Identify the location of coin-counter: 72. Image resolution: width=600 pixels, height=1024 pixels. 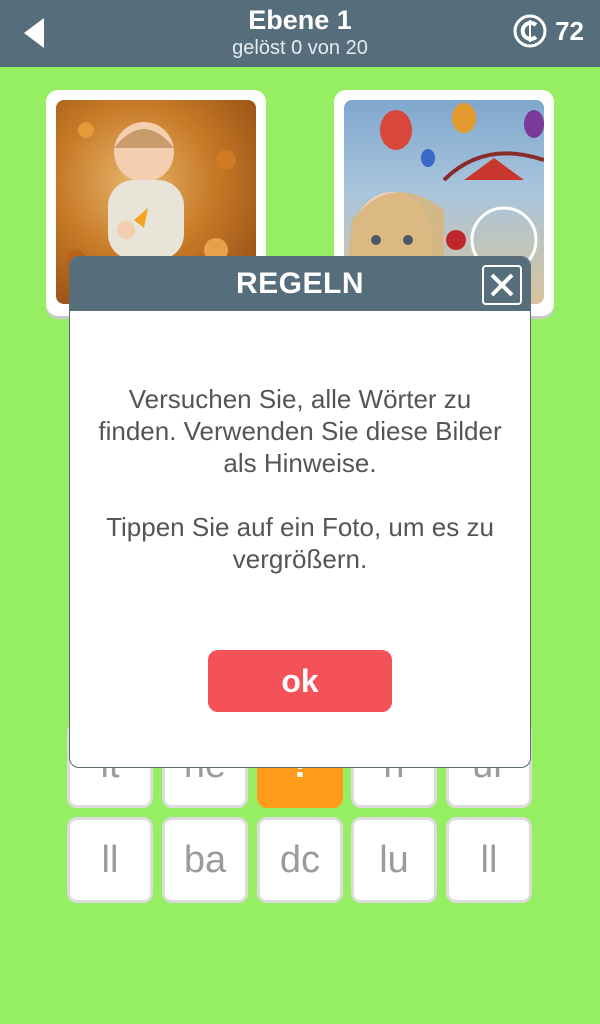
(548, 31).